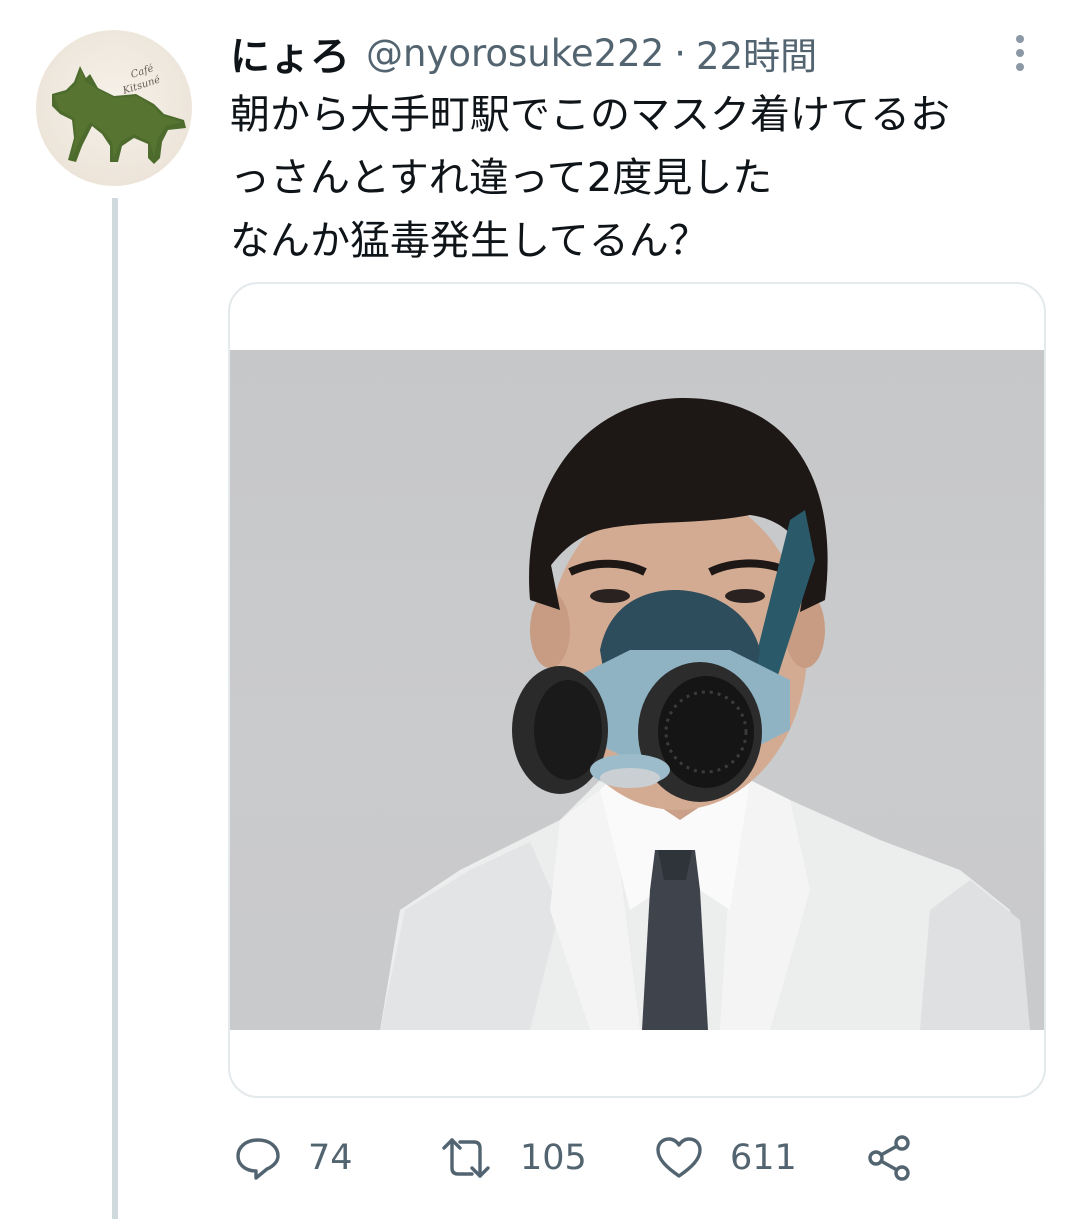  I want to click on tweet-text-line: っさんとすれ違って2度見した, so click(501, 178).